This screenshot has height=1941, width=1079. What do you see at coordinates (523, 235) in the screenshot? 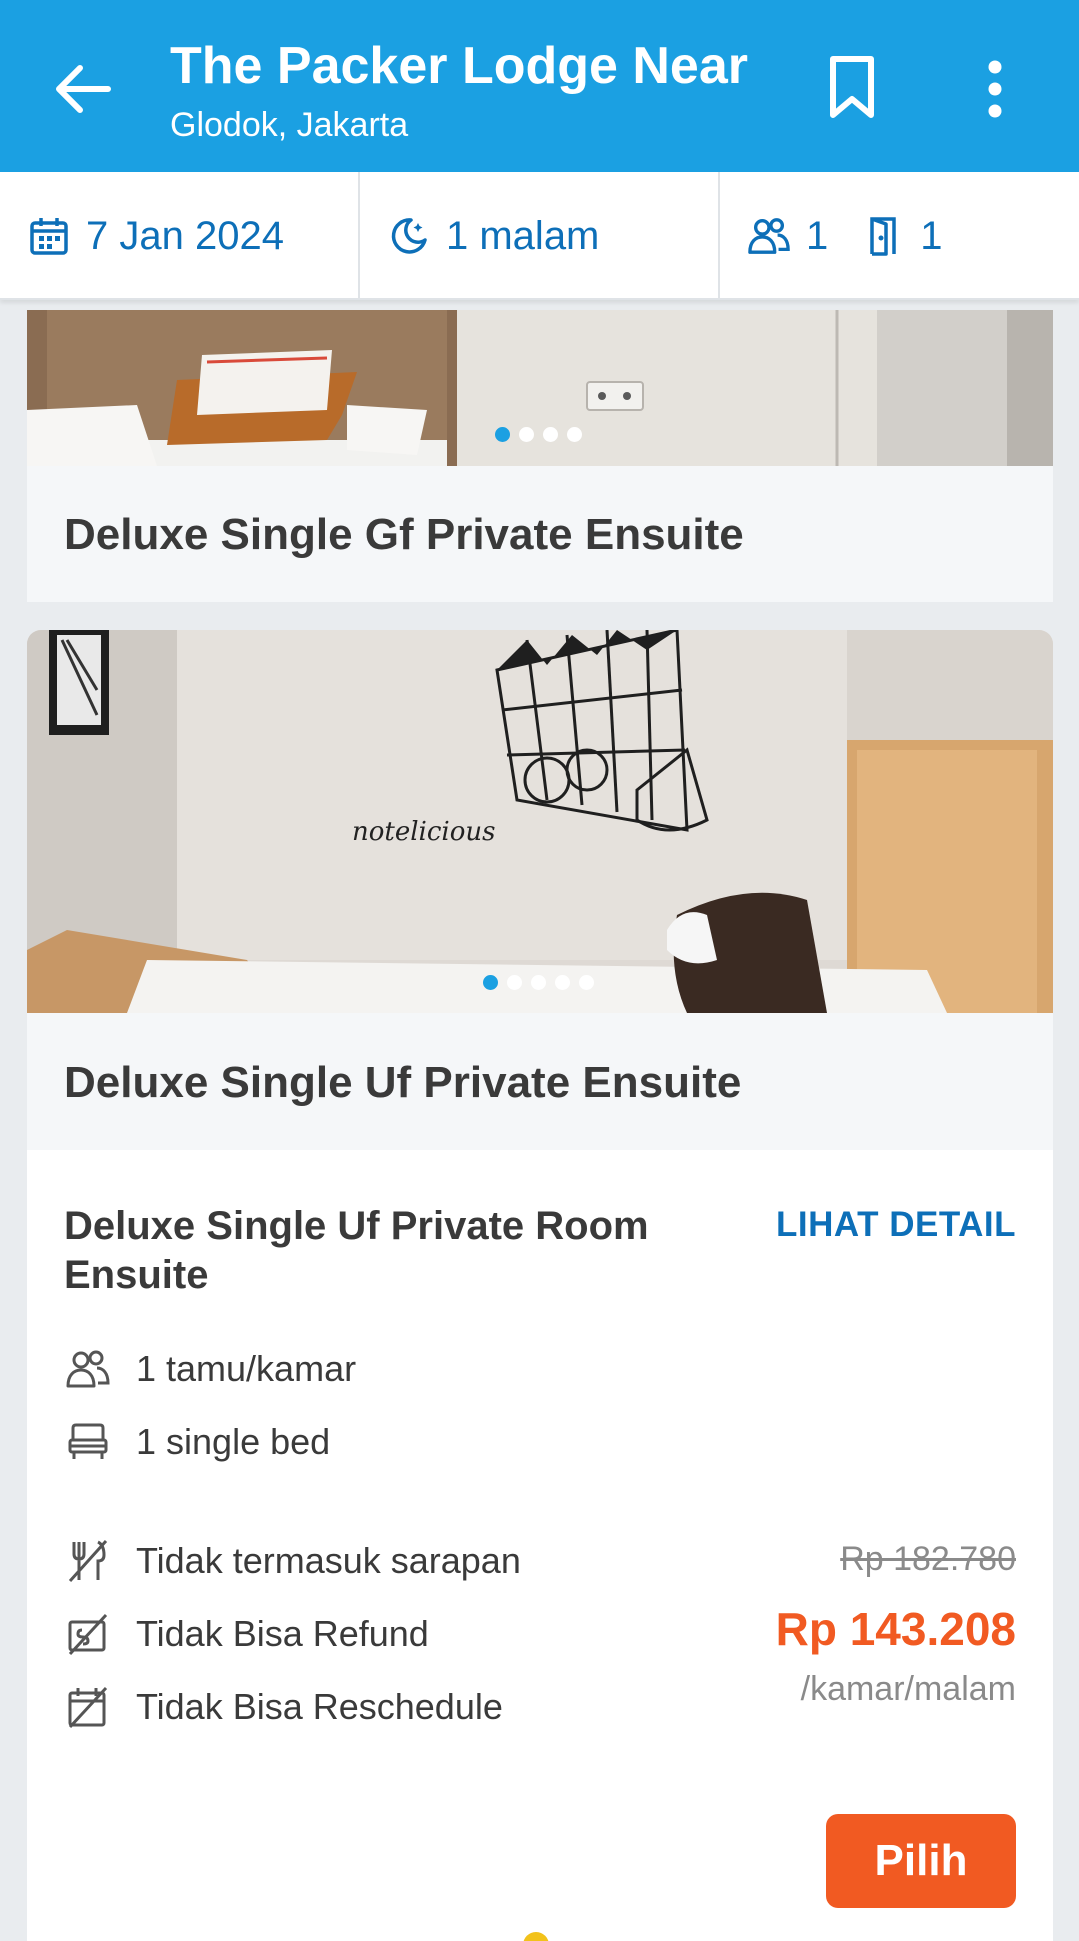
I see `nights-count: 1 malam` at bounding box center [523, 235].